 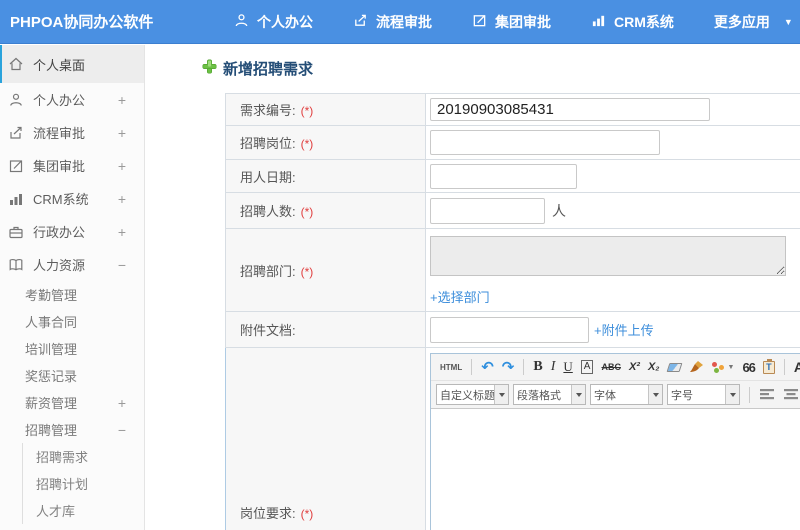 I want to click on superscript-button: X², so click(x=634, y=367).